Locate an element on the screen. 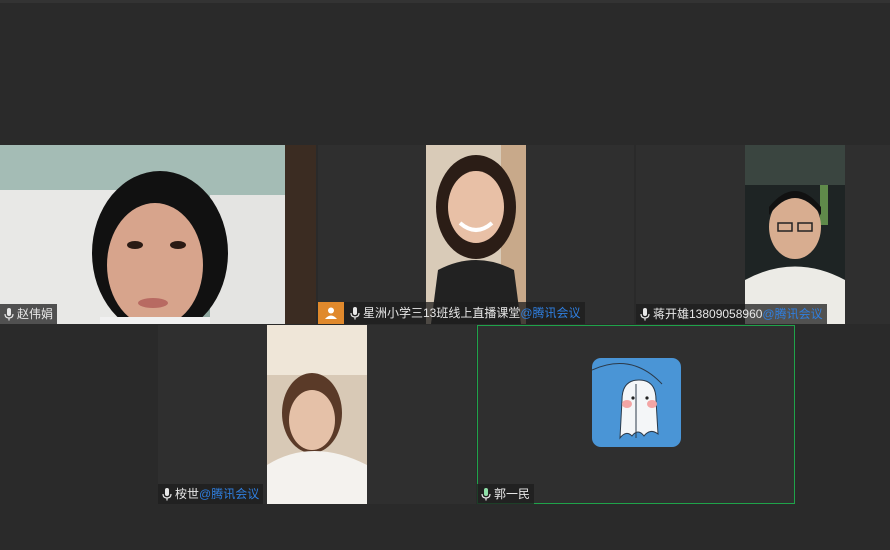 This screenshot has width=890, height=550. participant-label: 桉世 @腾讯会议 is located at coordinates (211, 494).